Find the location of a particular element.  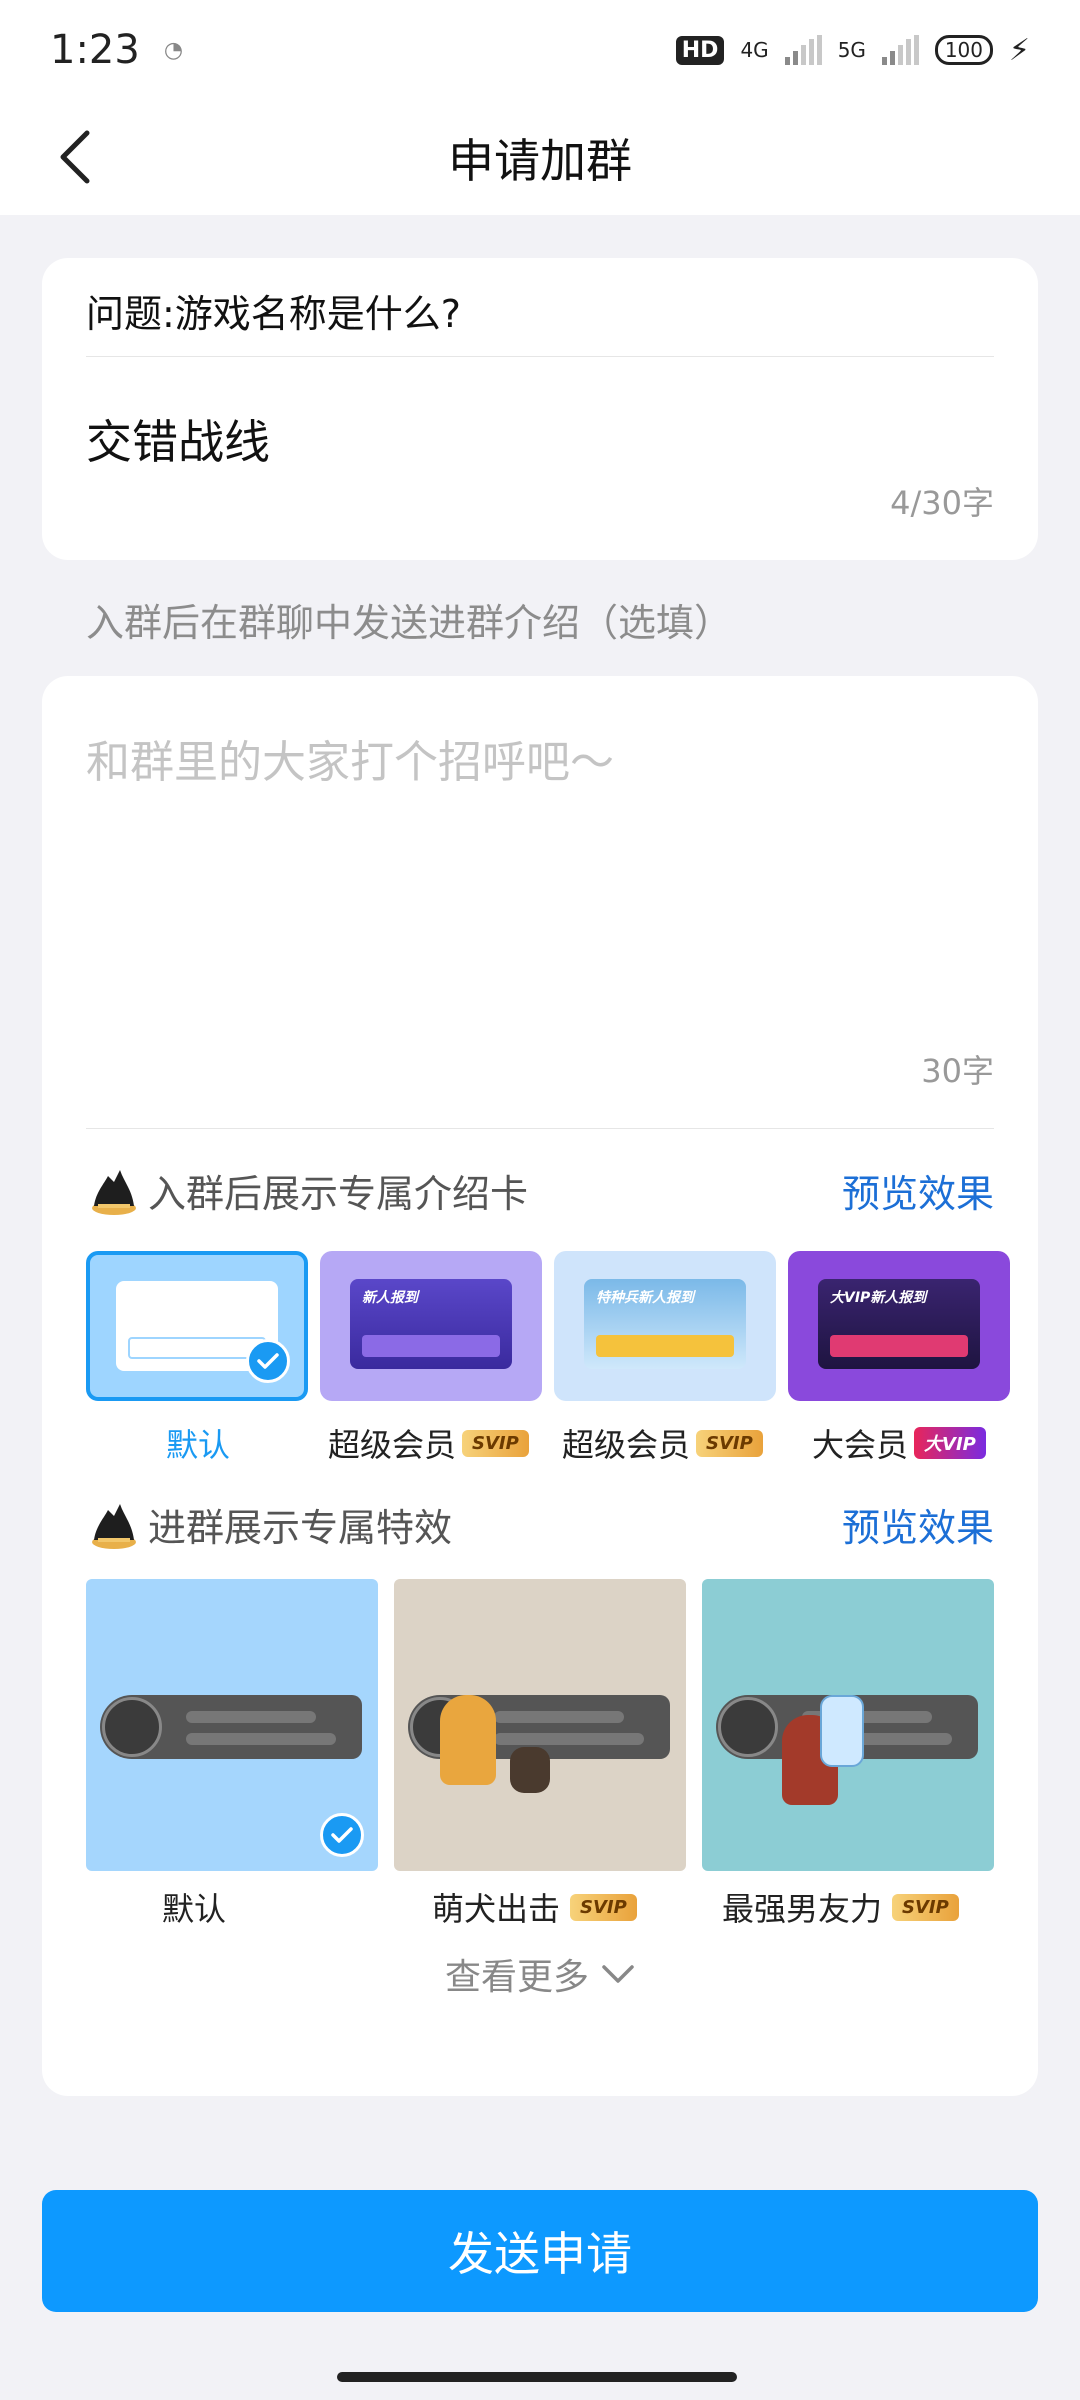

see-more-button: 查看更多 is located at coordinates (540, 1974).